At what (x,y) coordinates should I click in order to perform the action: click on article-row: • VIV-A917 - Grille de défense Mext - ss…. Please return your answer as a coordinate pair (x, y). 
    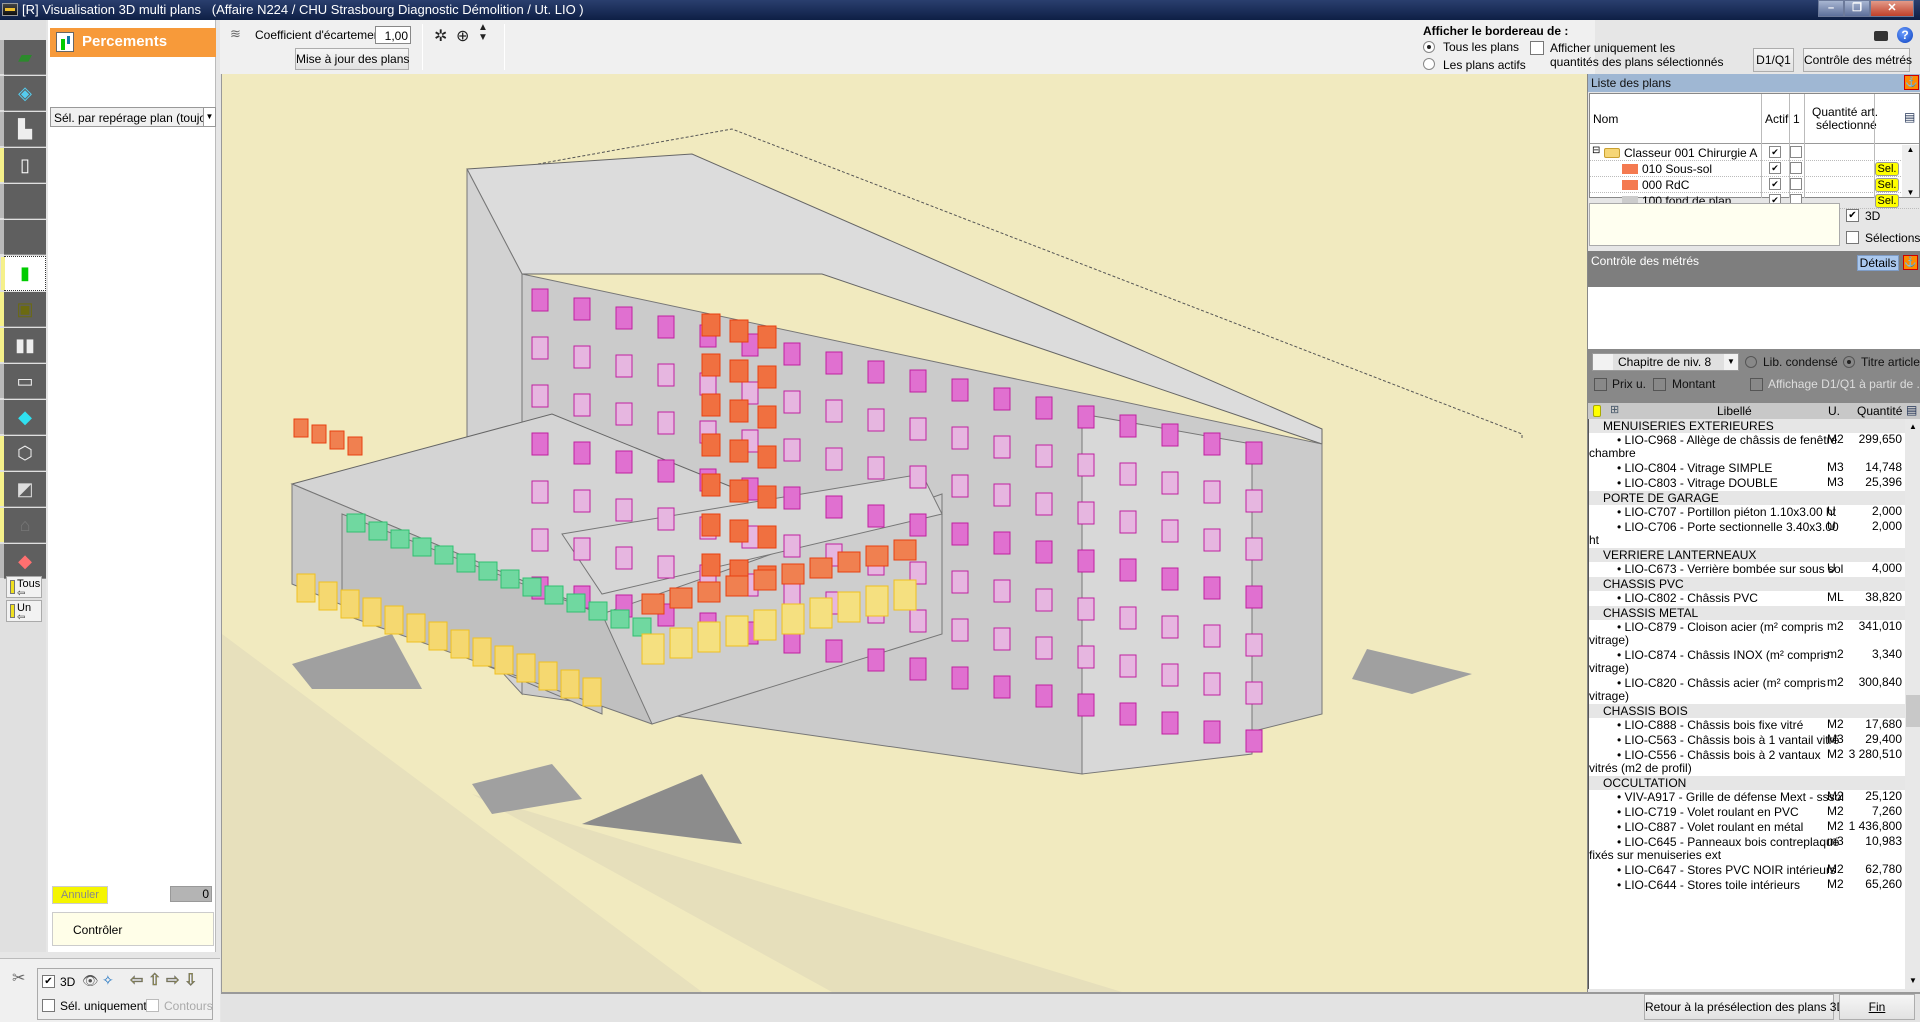
    Looking at the image, I should click on (1747, 797).